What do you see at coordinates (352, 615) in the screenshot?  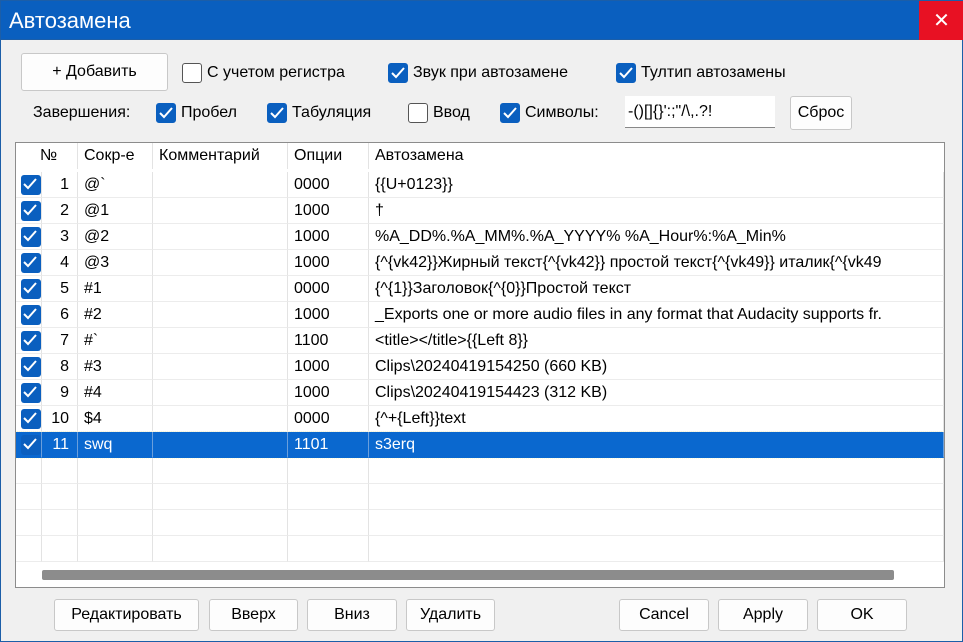 I see `move-down-button: Вниз` at bounding box center [352, 615].